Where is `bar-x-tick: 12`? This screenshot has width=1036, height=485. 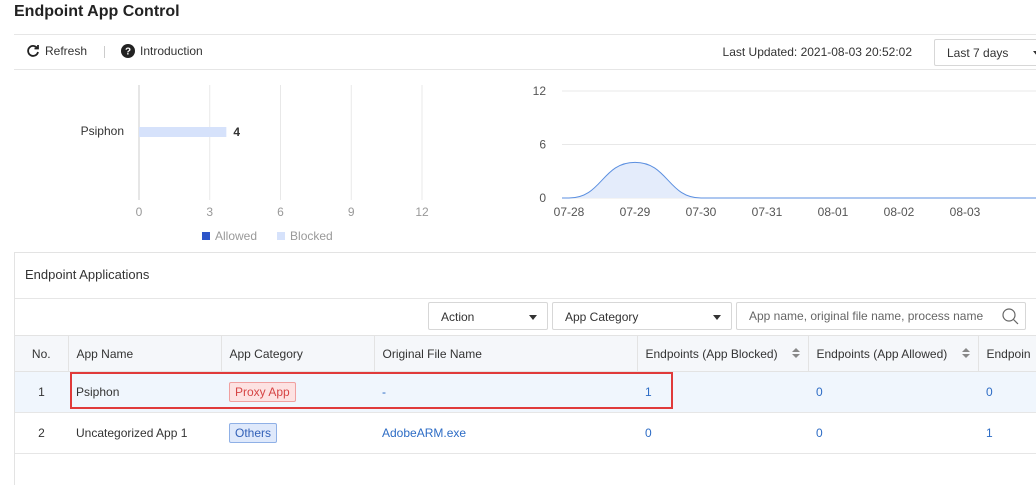 bar-x-tick: 12 is located at coordinates (422, 212).